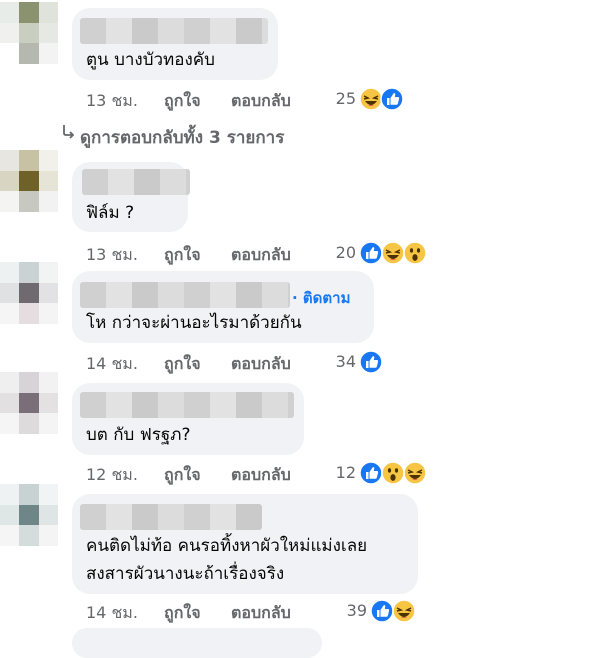 The width and height of the screenshot is (600, 658). I want to click on reaction-count: 34, so click(341, 361).